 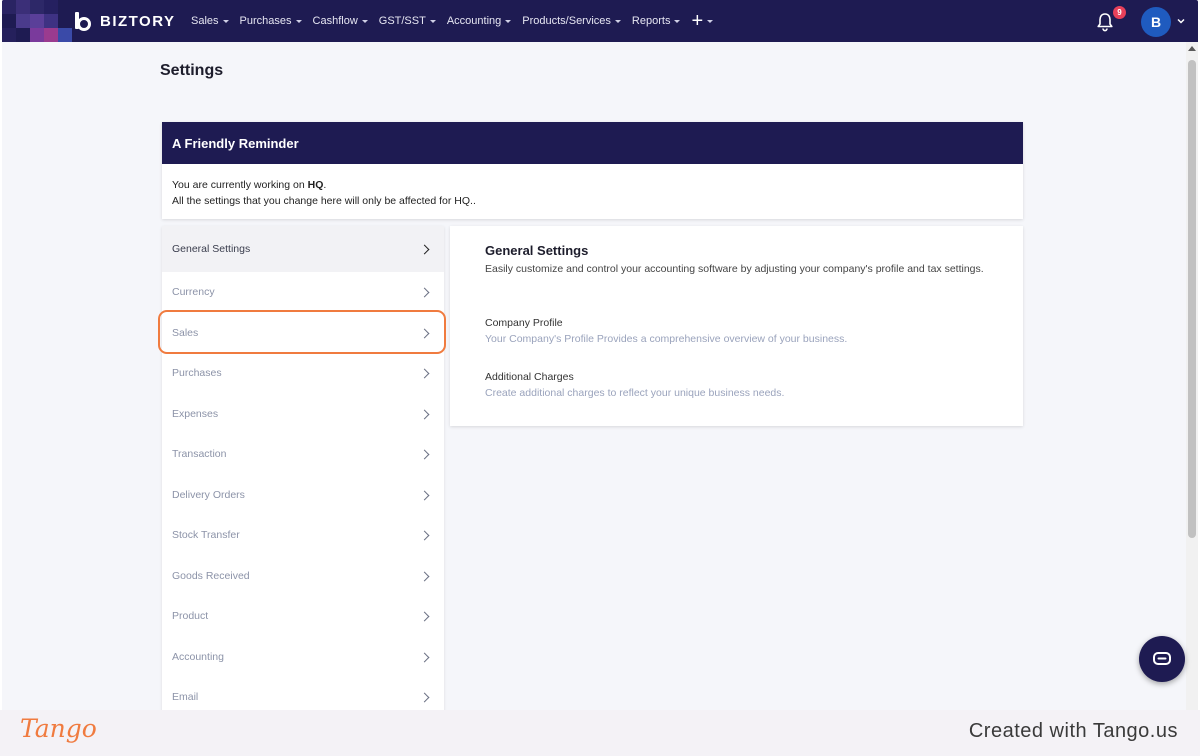 I want to click on nav-purchases: Purchases, so click(x=271, y=21).